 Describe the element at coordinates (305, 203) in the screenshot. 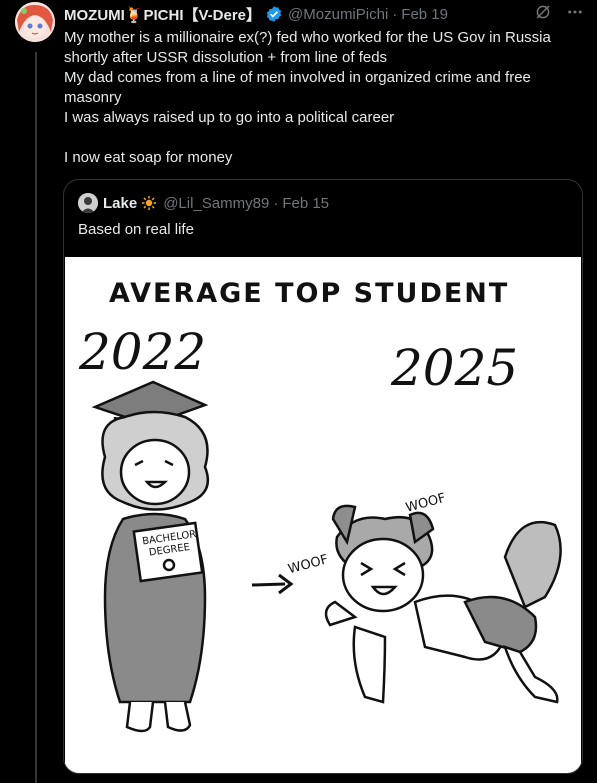

I see `quoted-tweet-date: Feb 15` at that location.